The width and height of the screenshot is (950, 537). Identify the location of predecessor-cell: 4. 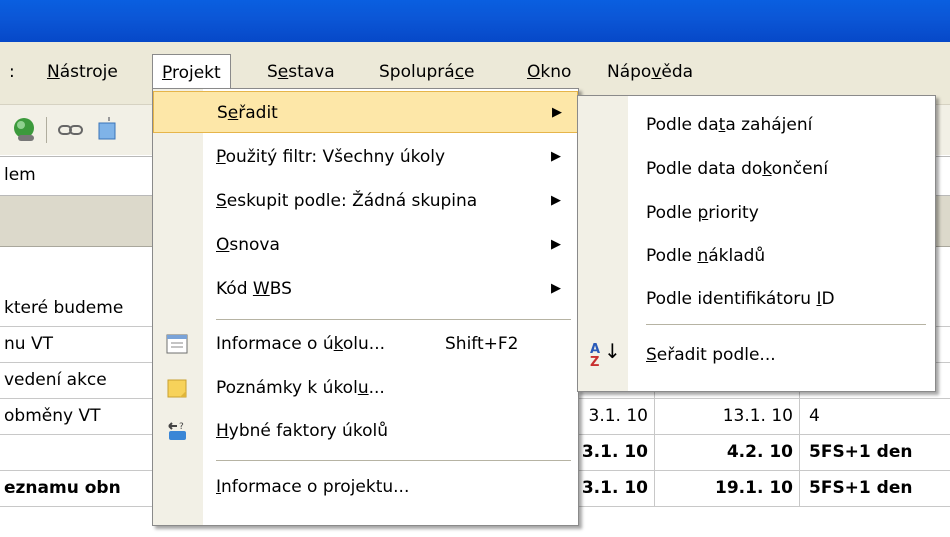
(877, 416).